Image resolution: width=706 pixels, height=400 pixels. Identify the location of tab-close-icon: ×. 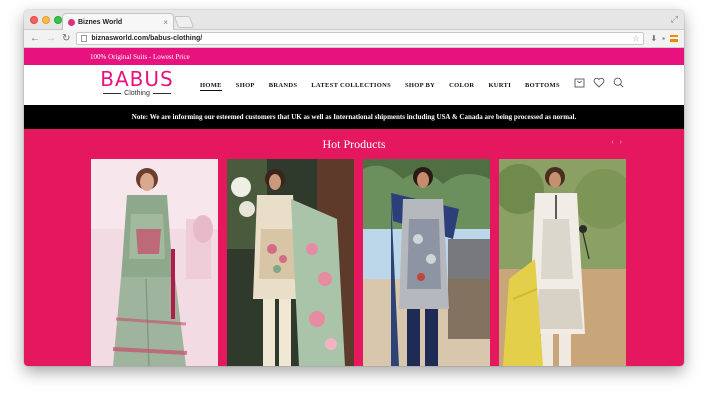
(165, 22).